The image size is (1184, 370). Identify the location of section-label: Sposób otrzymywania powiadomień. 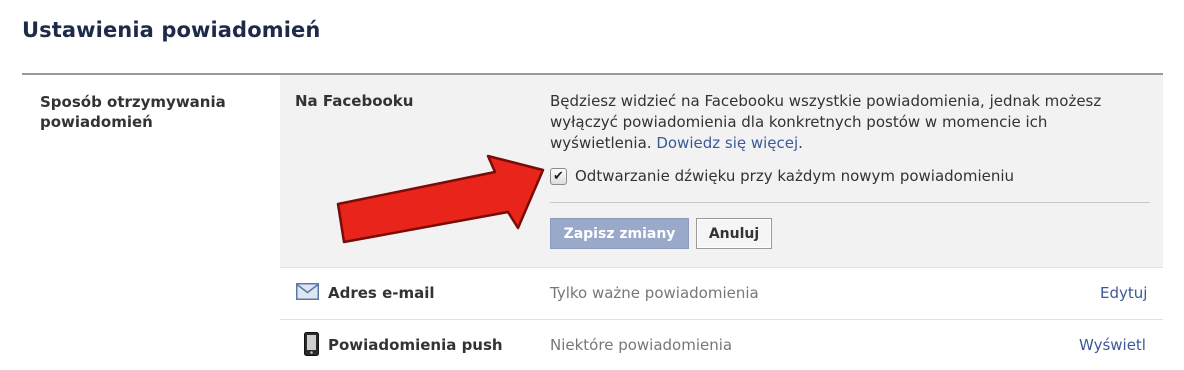
(133, 112).